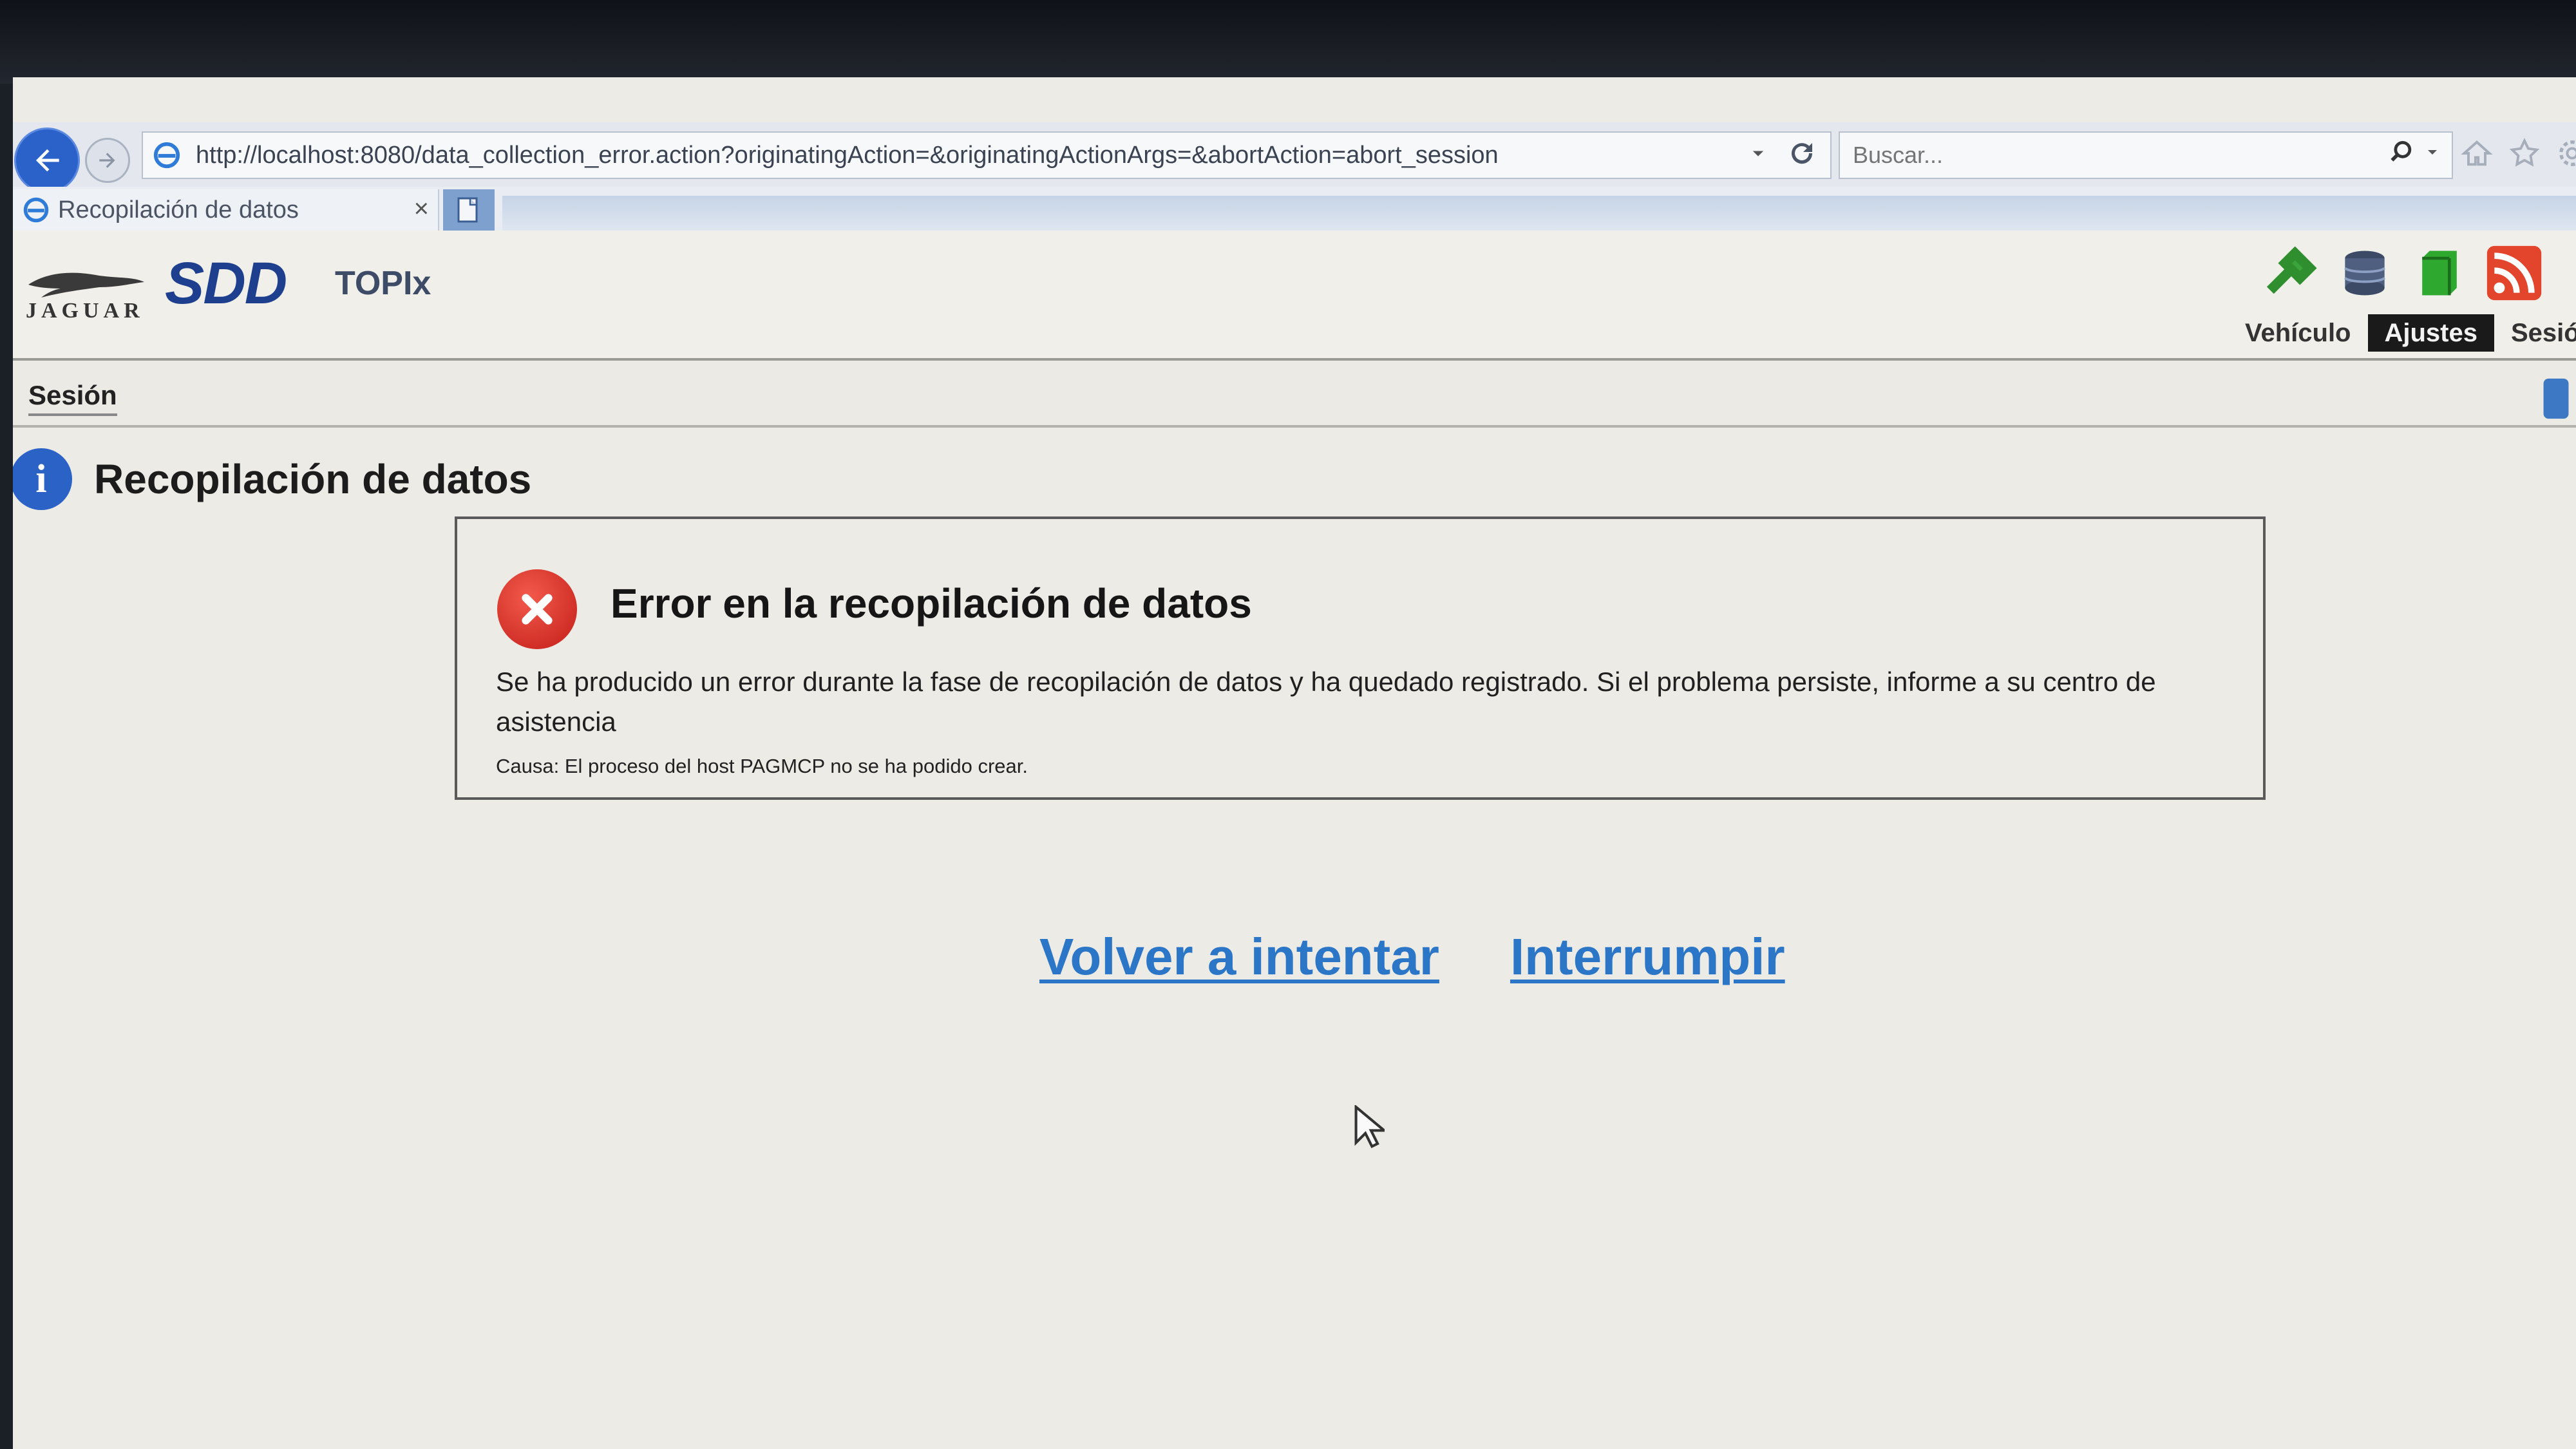  What do you see at coordinates (313, 479) in the screenshot?
I see `page-title: Recopilación de datos` at bounding box center [313, 479].